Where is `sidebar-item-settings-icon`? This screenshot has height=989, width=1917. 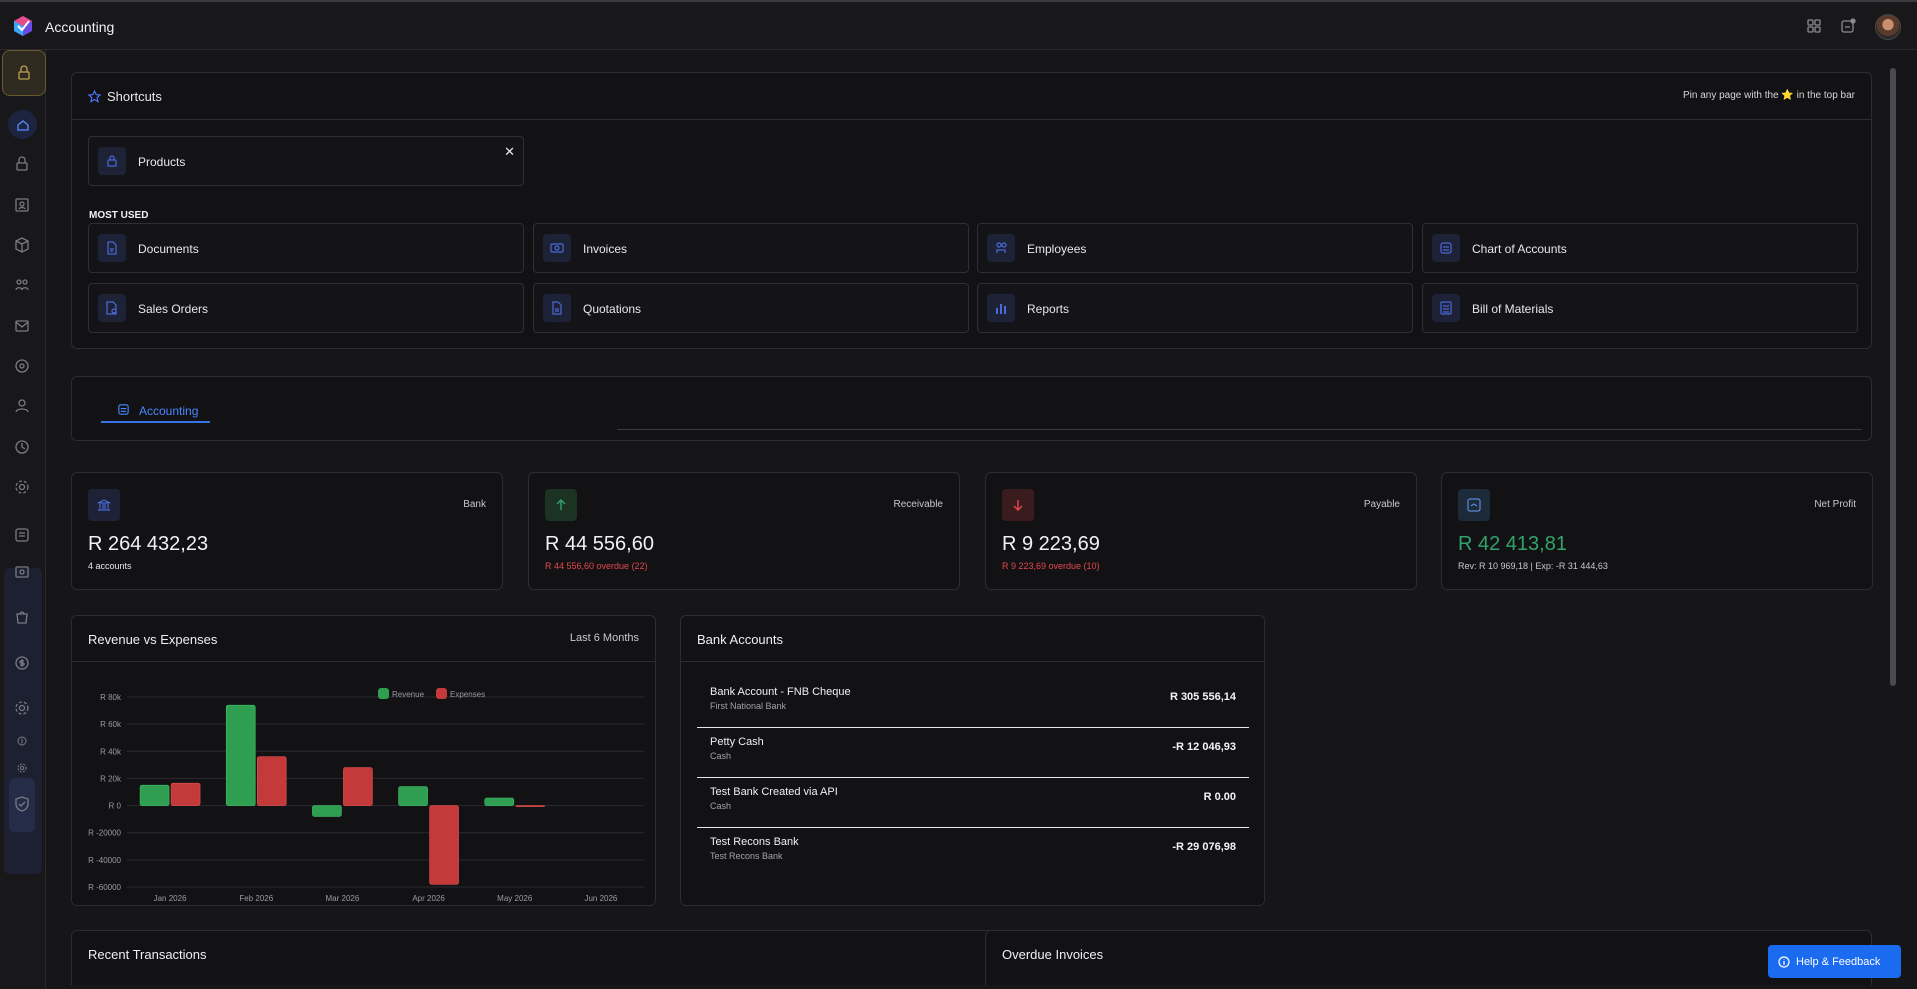
sidebar-item-settings-icon is located at coordinates (22, 487).